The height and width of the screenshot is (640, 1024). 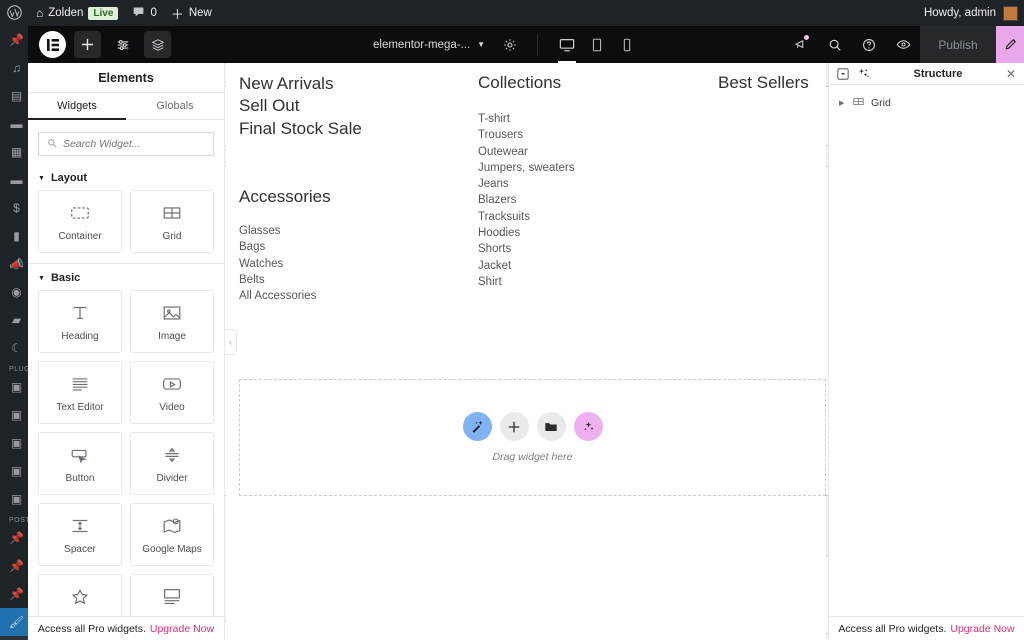 What do you see at coordinates (122, 44) in the screenshot?
I see `site-settings-button` at bounding box center [122, 44].